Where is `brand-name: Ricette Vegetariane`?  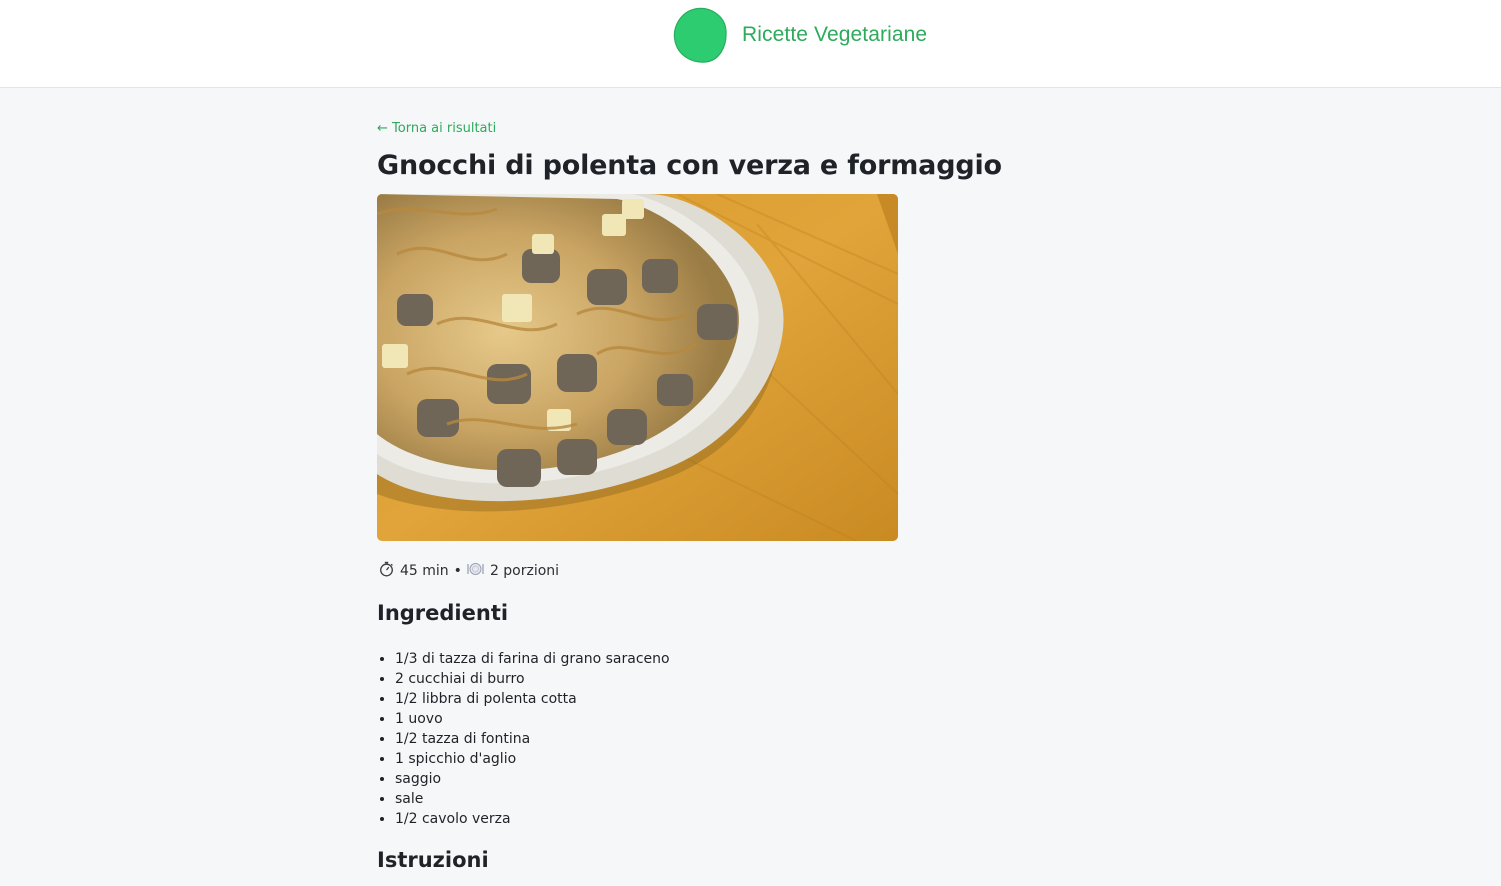
brand-name: Ricette Vegetariane is located at coordinates (835, 34).